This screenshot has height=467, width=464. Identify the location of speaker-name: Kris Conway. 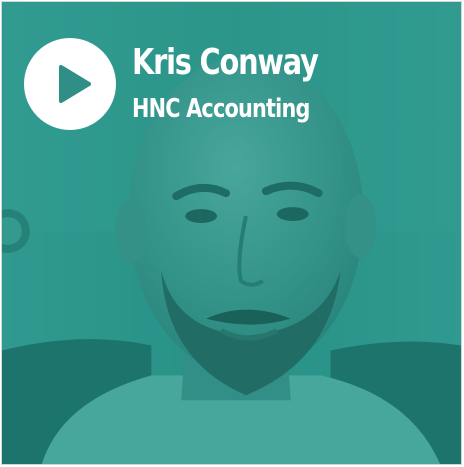
(225, 62).